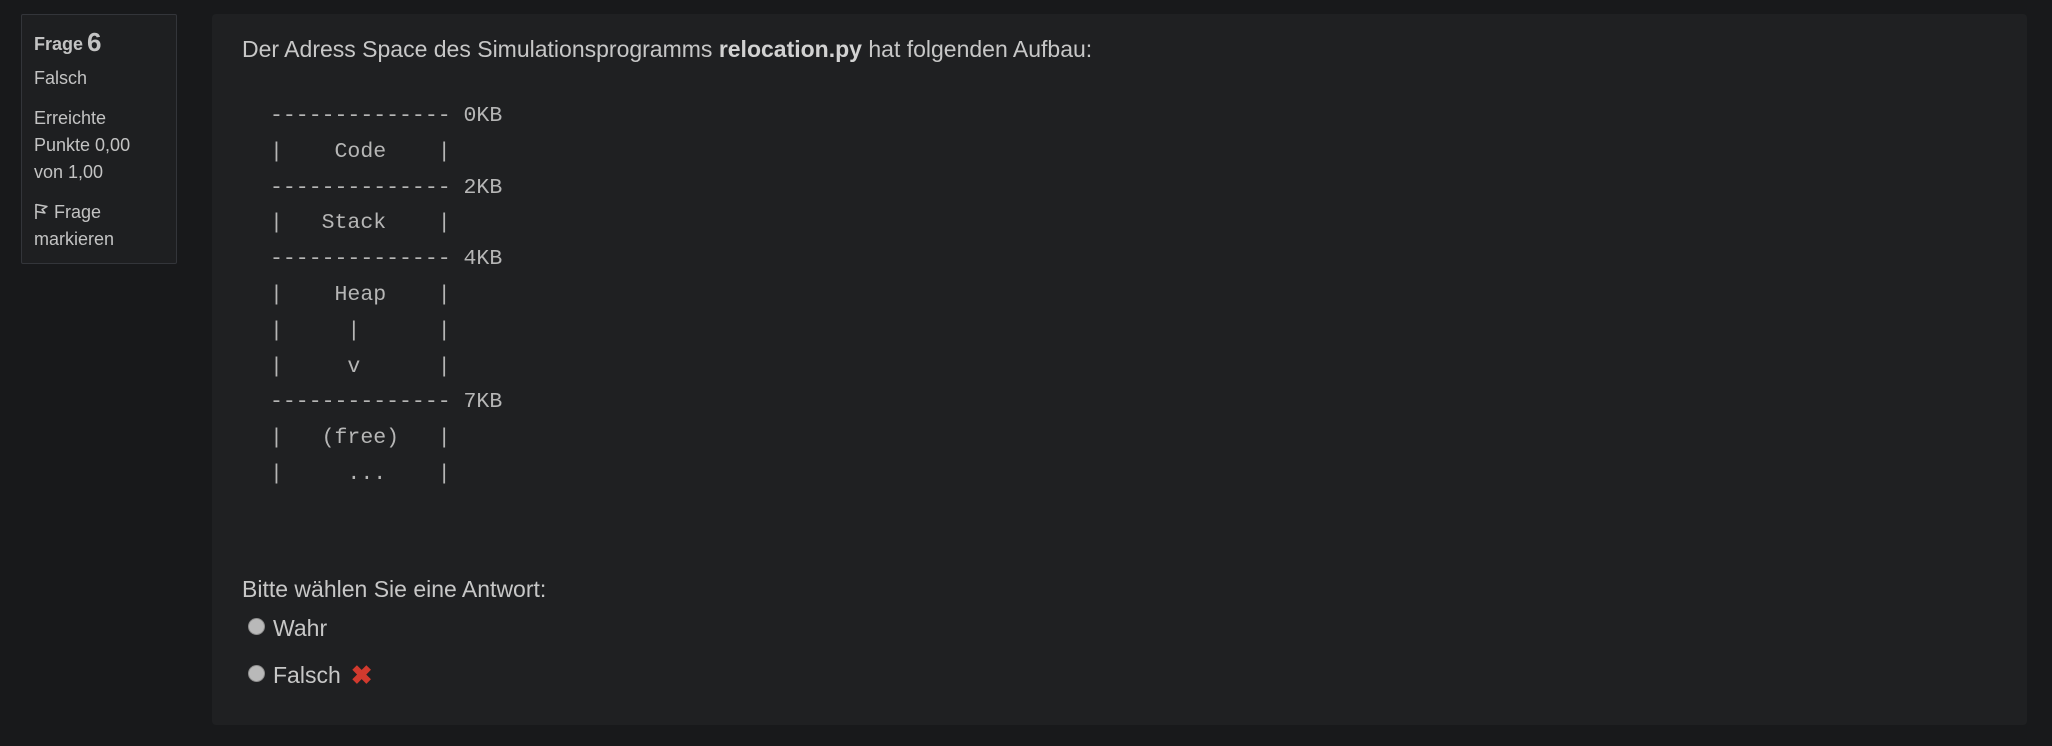  What do you see at coordinates (256, 626) in the screenshot?
I see `radio-wahr` at bounding box center [256, 626].